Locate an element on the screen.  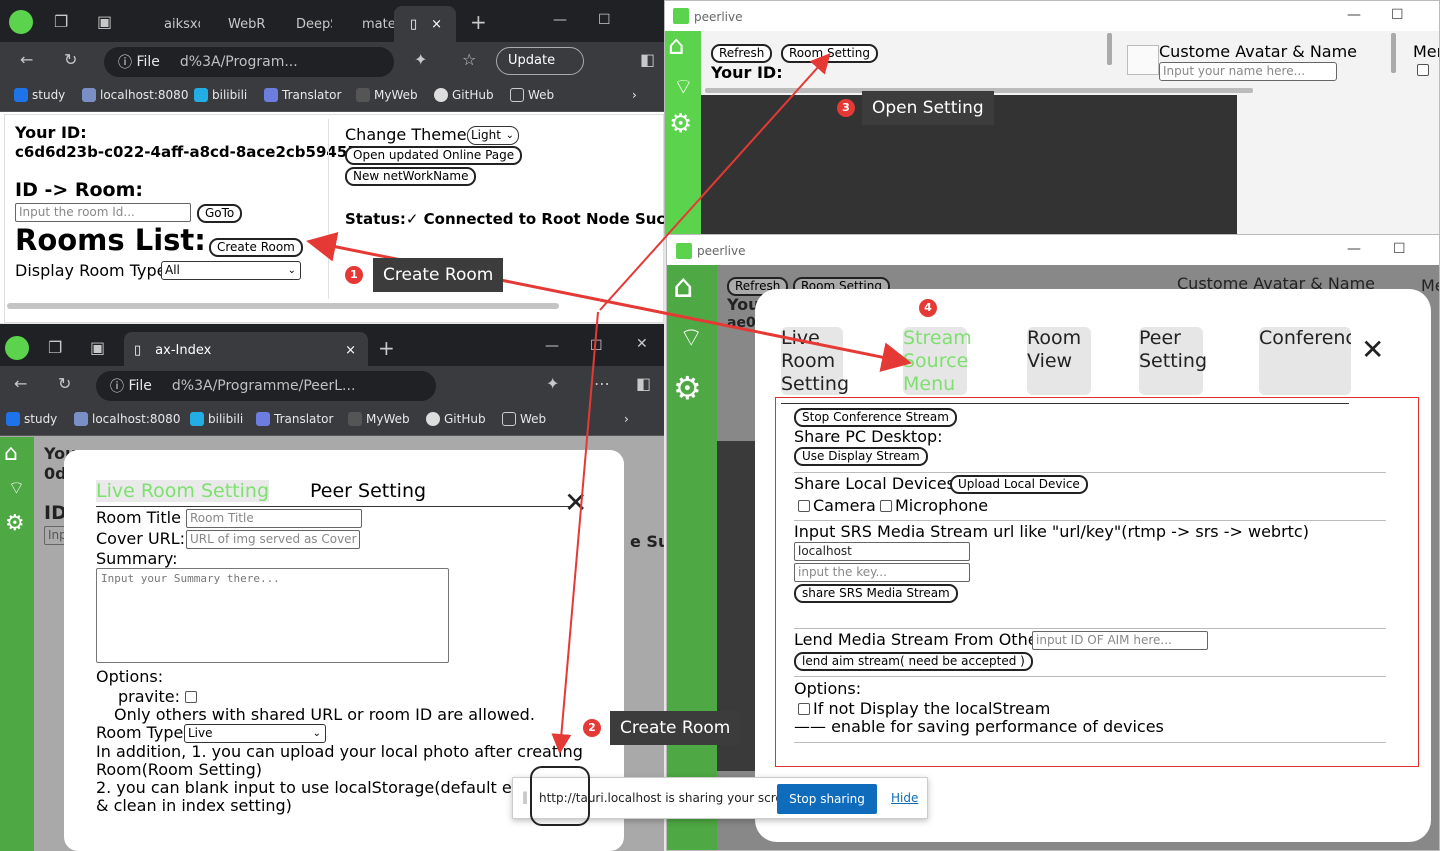
arrow-to-stream-source is located at coordinates (755, 335).